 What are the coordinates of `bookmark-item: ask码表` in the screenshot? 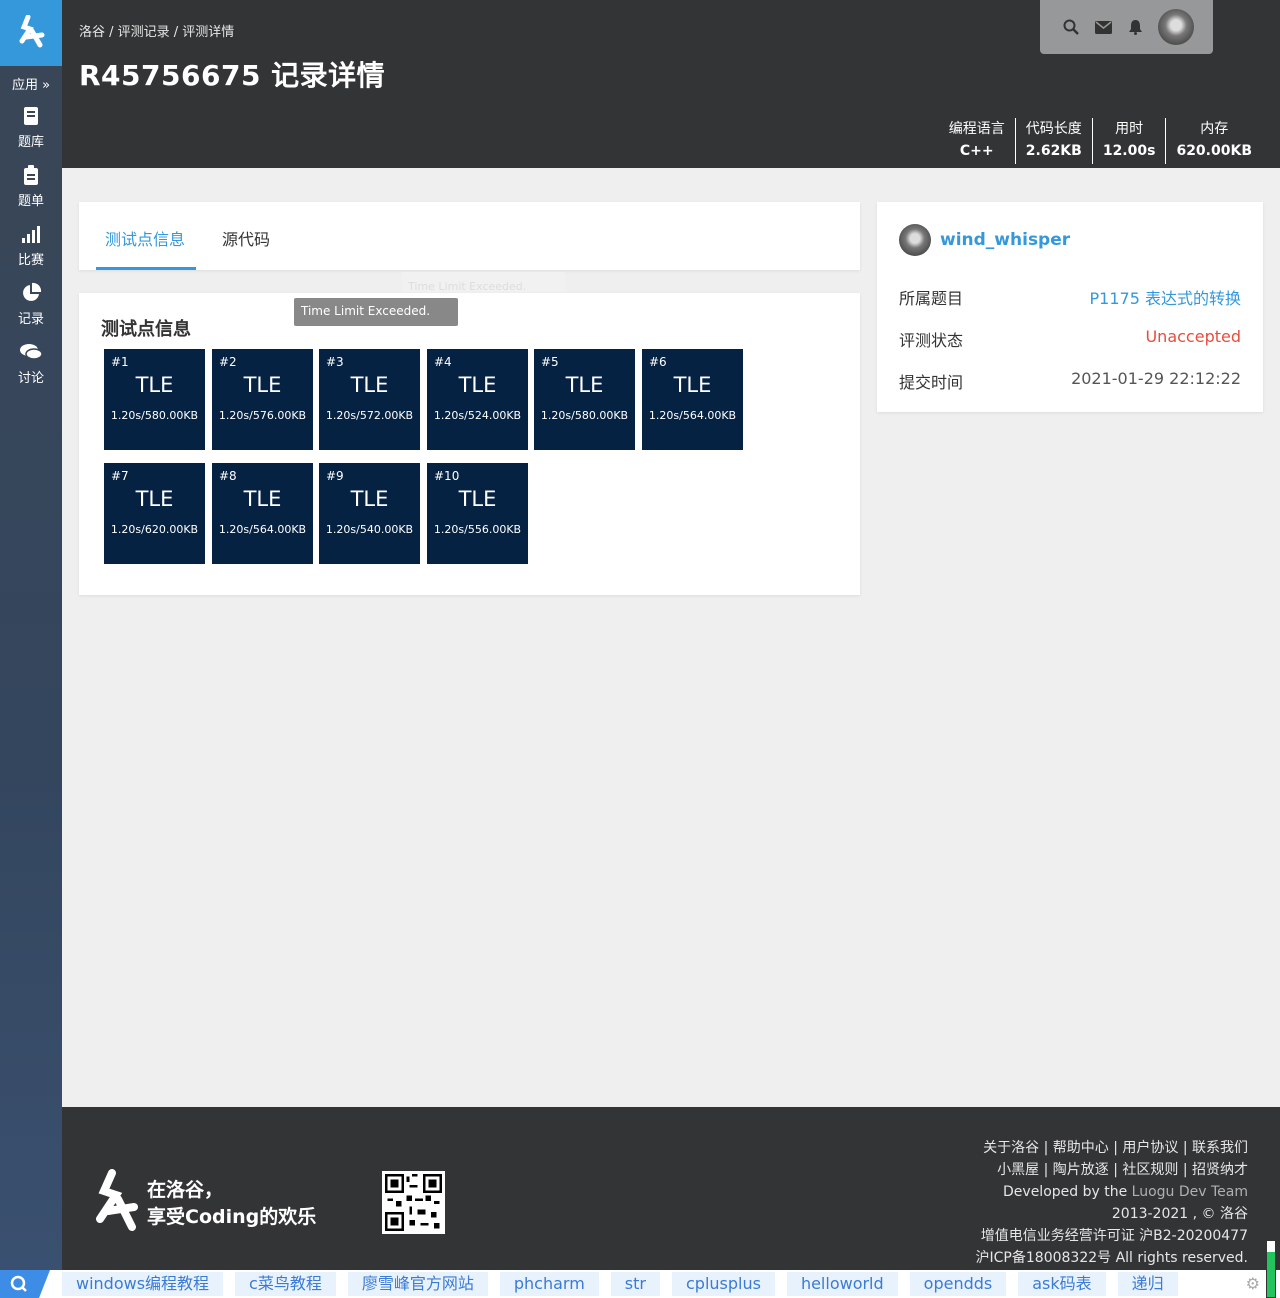 It's located at (1062, 1284).